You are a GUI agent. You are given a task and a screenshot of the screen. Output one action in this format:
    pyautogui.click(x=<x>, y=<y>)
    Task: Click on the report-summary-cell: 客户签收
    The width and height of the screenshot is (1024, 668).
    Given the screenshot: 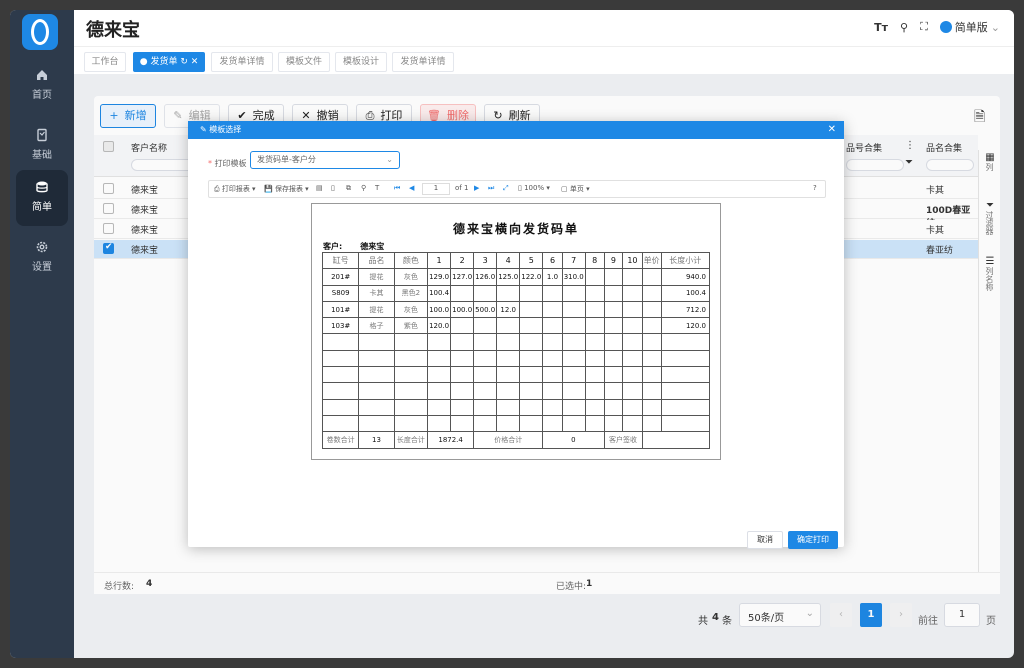 What is the action you would take?
    pyautogui.click(x=623, y=440)
    